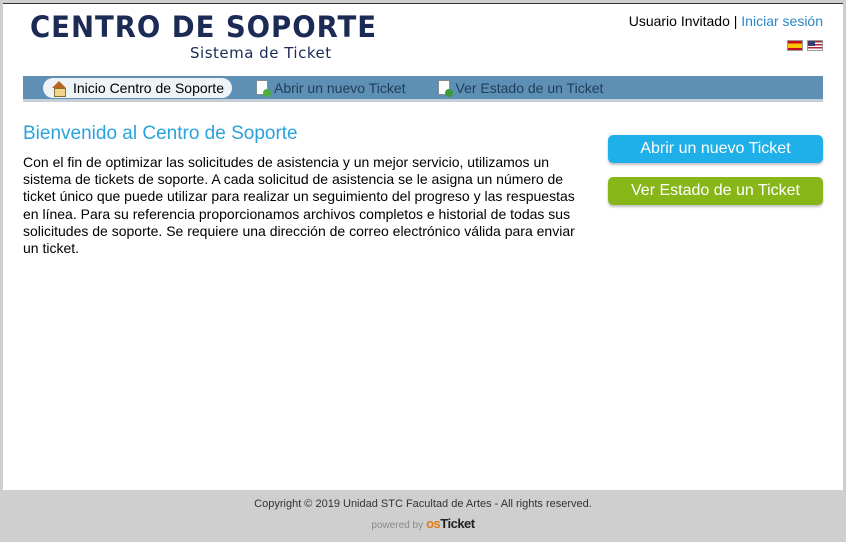 The image size is (846, 542). I want to click on nav-item-ticket-status: Ver Estado de un Ticket, so click(521, 88).